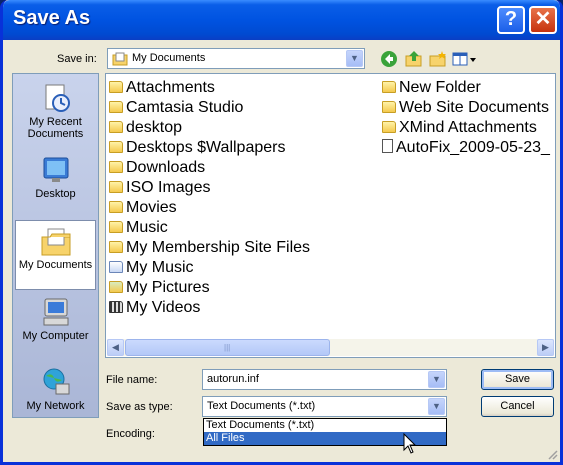  Describe the element at coordinates (511, 20) in the screenshot. I see `help-button: ?` at that location.